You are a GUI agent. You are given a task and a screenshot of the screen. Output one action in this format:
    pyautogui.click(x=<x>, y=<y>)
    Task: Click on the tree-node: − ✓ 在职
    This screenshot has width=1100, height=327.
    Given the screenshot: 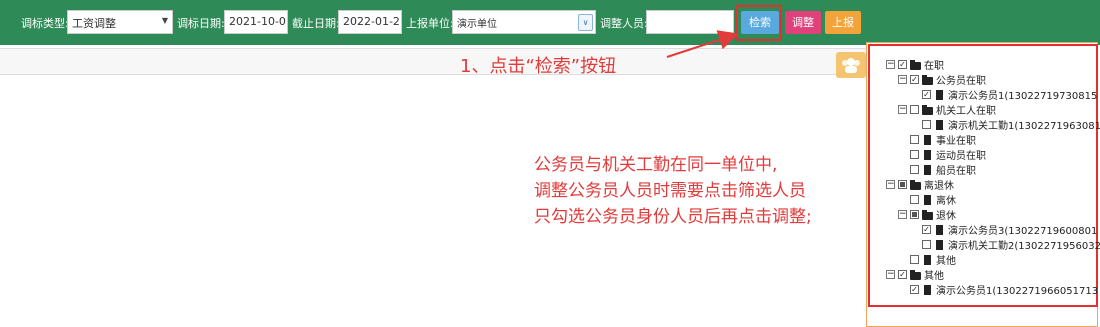 What is the action you would take?
    pyautogui.click(x=915, y=64)
    